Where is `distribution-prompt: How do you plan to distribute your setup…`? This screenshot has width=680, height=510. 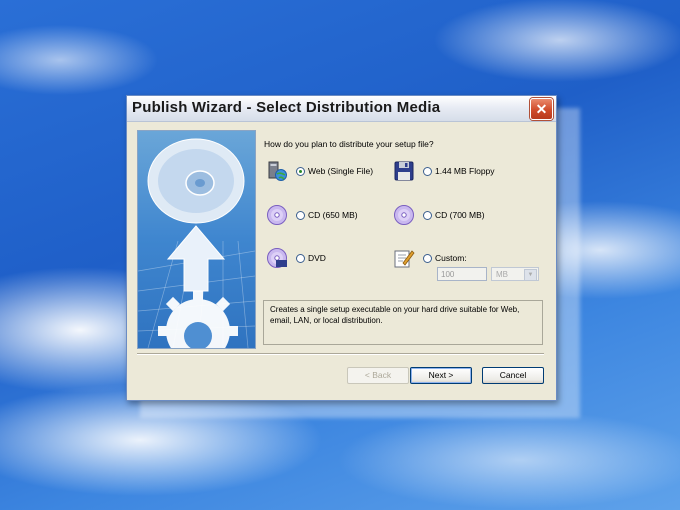
distribution-prompt: How do you plan to distribute your setup… is located at coordinates (349, 144).